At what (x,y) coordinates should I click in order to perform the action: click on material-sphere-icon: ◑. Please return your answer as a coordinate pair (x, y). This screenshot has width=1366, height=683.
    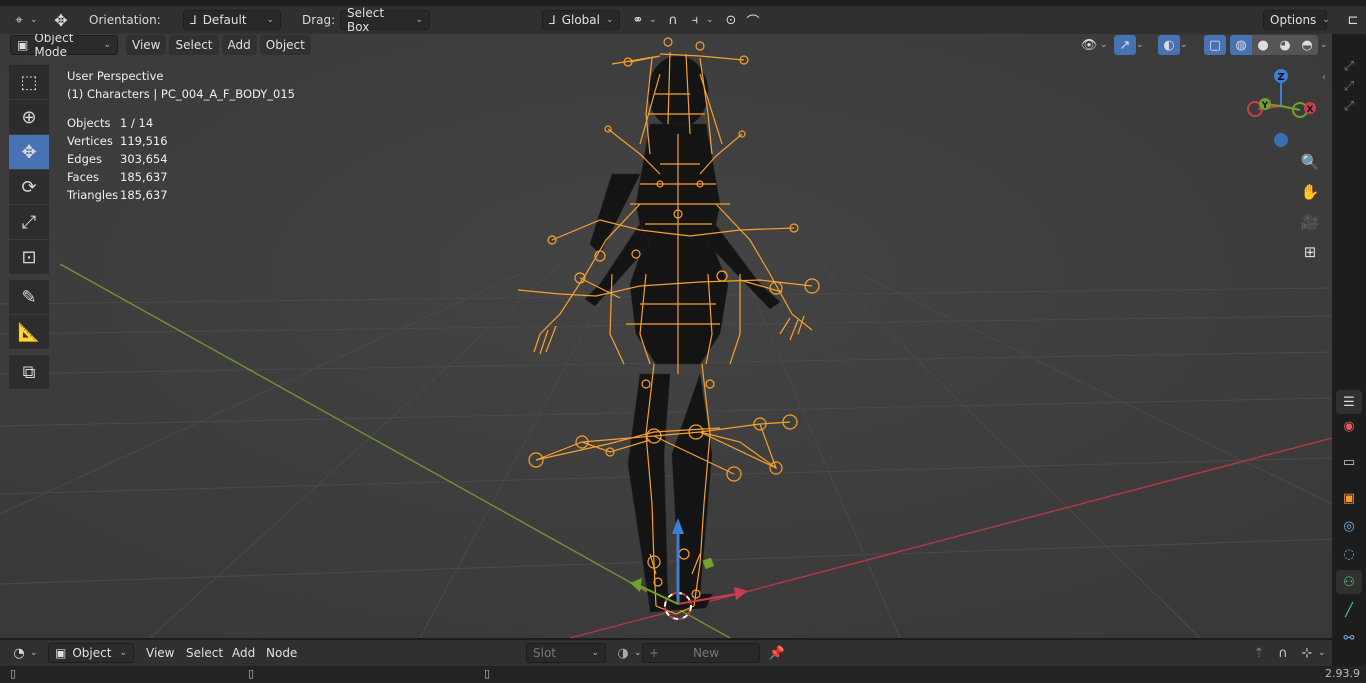
    Looking at the image, I should click on (623, 653).